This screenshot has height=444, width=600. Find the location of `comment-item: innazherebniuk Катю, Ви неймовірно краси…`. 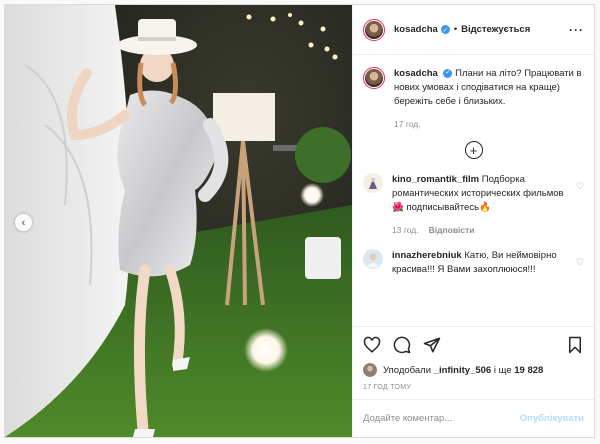

comment-item: innazherebniuk Катю, Ви неймовірно краси… is located at coordinates (473, 263).